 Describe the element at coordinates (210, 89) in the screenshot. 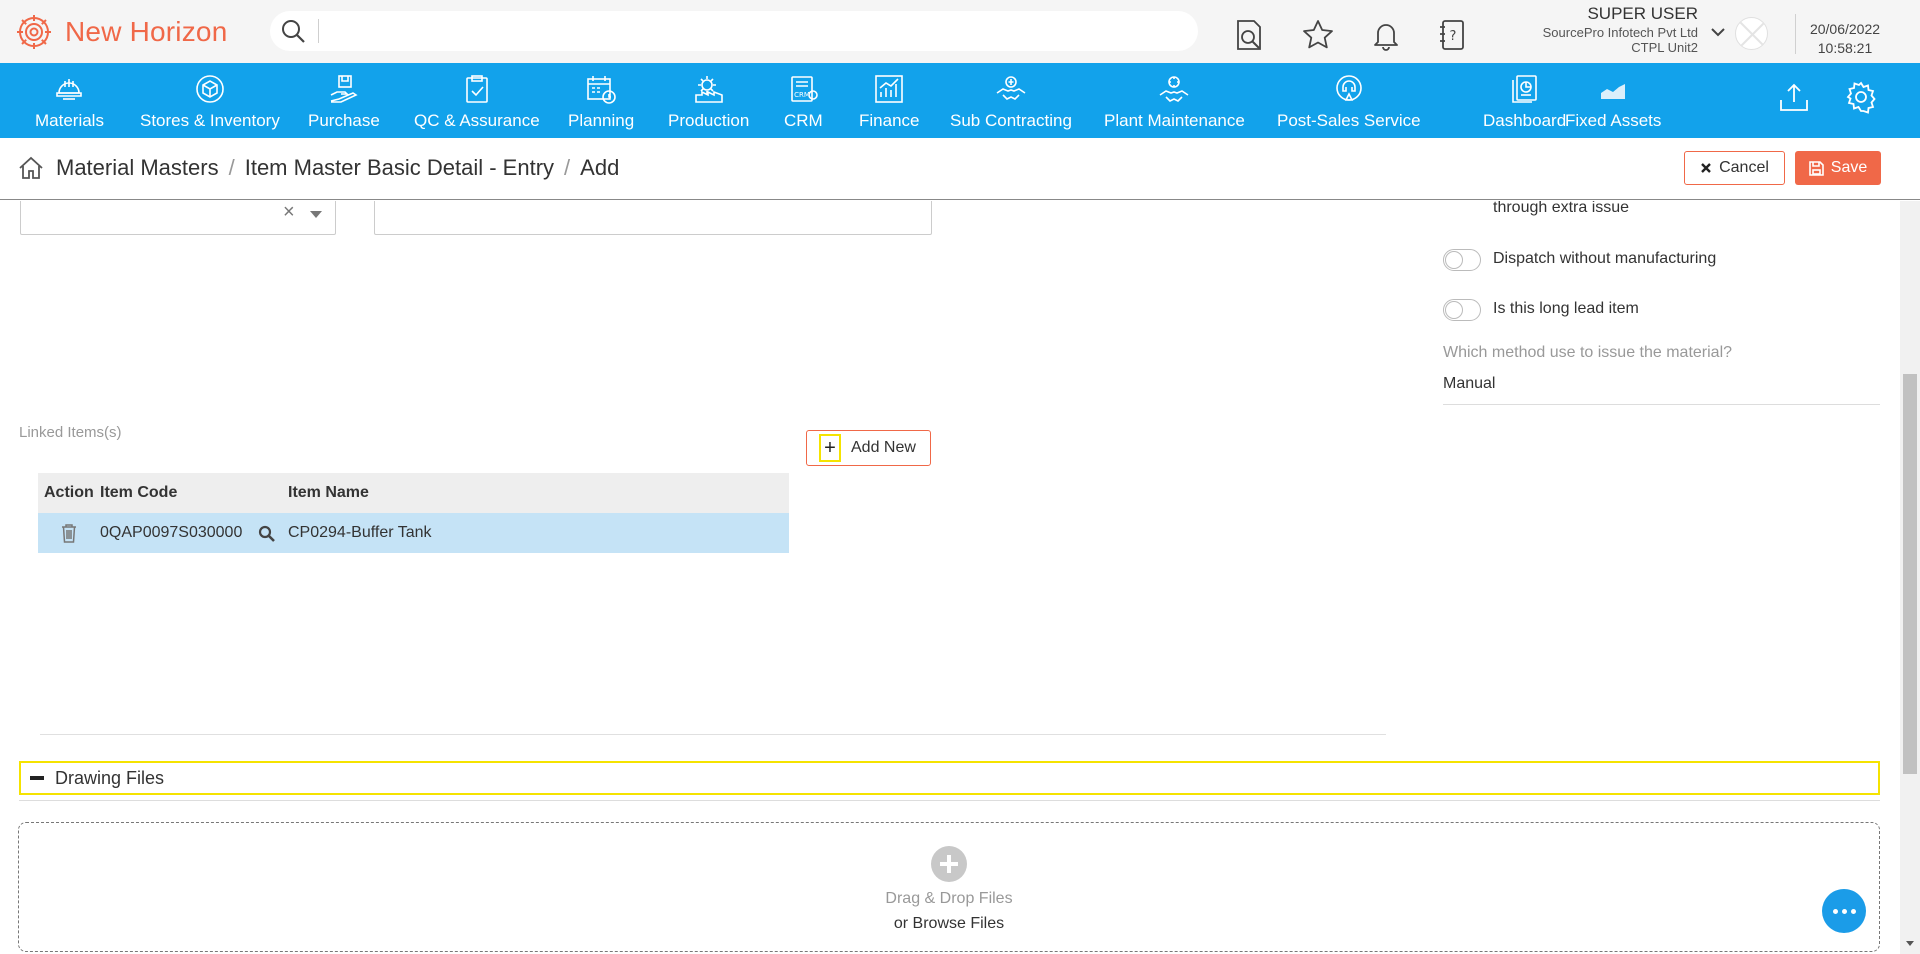

I see `box-icon` at that location.